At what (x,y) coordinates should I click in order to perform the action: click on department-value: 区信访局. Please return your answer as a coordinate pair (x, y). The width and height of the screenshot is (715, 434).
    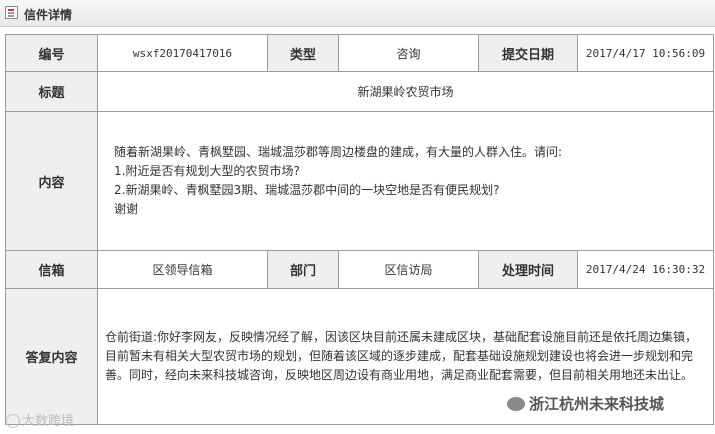
    Looking at the image, I should click on (408, 269).